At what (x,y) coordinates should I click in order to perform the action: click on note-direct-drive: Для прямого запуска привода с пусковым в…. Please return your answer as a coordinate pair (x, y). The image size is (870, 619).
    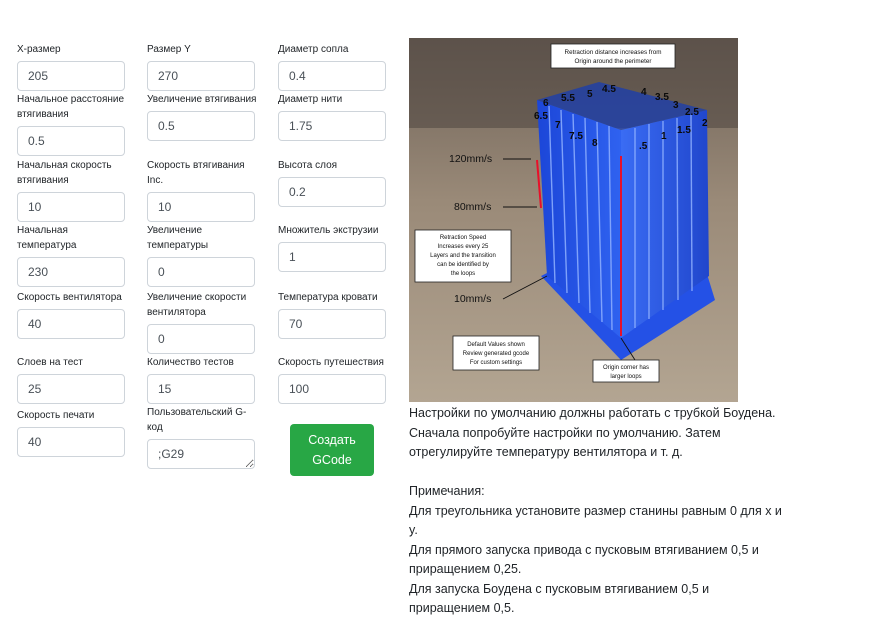
    Looking at the image, I should click on (584, 559).